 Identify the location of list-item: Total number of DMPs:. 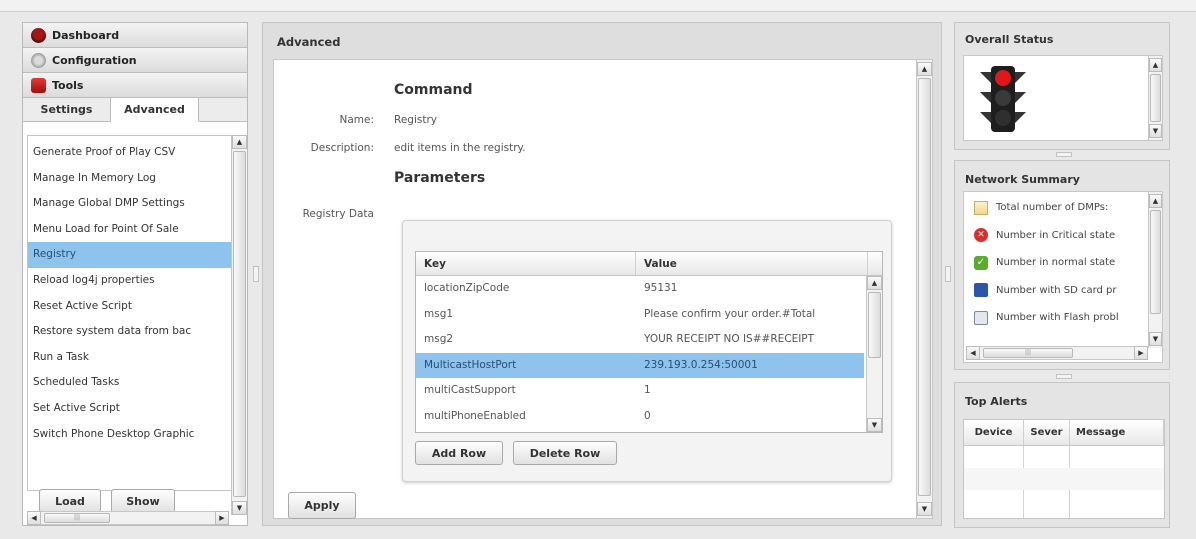
(1057, 208).